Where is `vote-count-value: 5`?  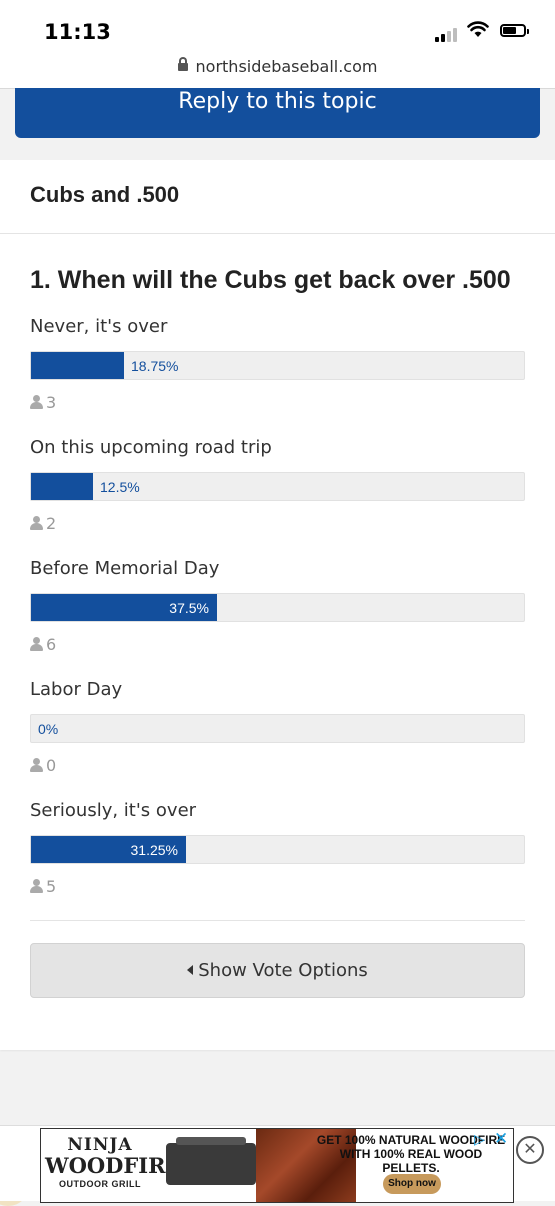
vote-count-value: 5 is located at coordinates (51, 886).